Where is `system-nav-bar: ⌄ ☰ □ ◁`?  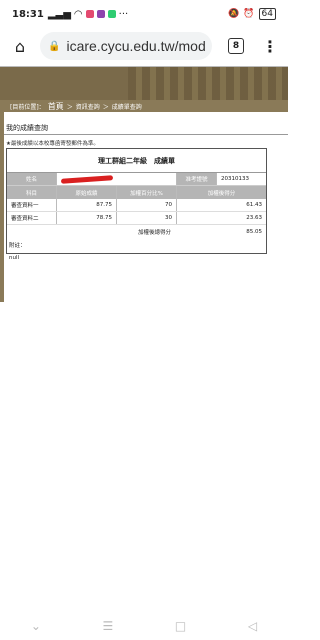 system-nav-bar: ⌄ ☰ □ ◁ is located at coordinates (144, 626).